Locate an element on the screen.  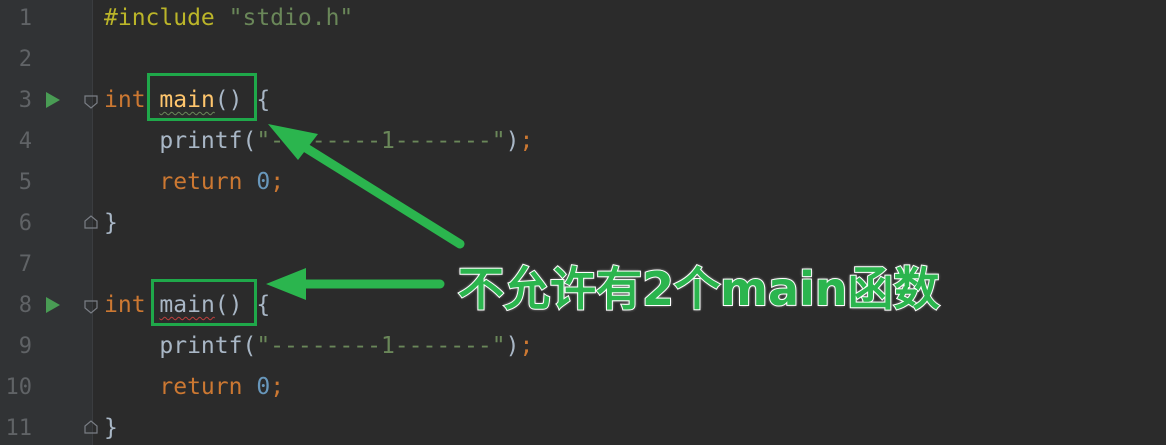
annotation-arrows is located at coordinates (365, 212).